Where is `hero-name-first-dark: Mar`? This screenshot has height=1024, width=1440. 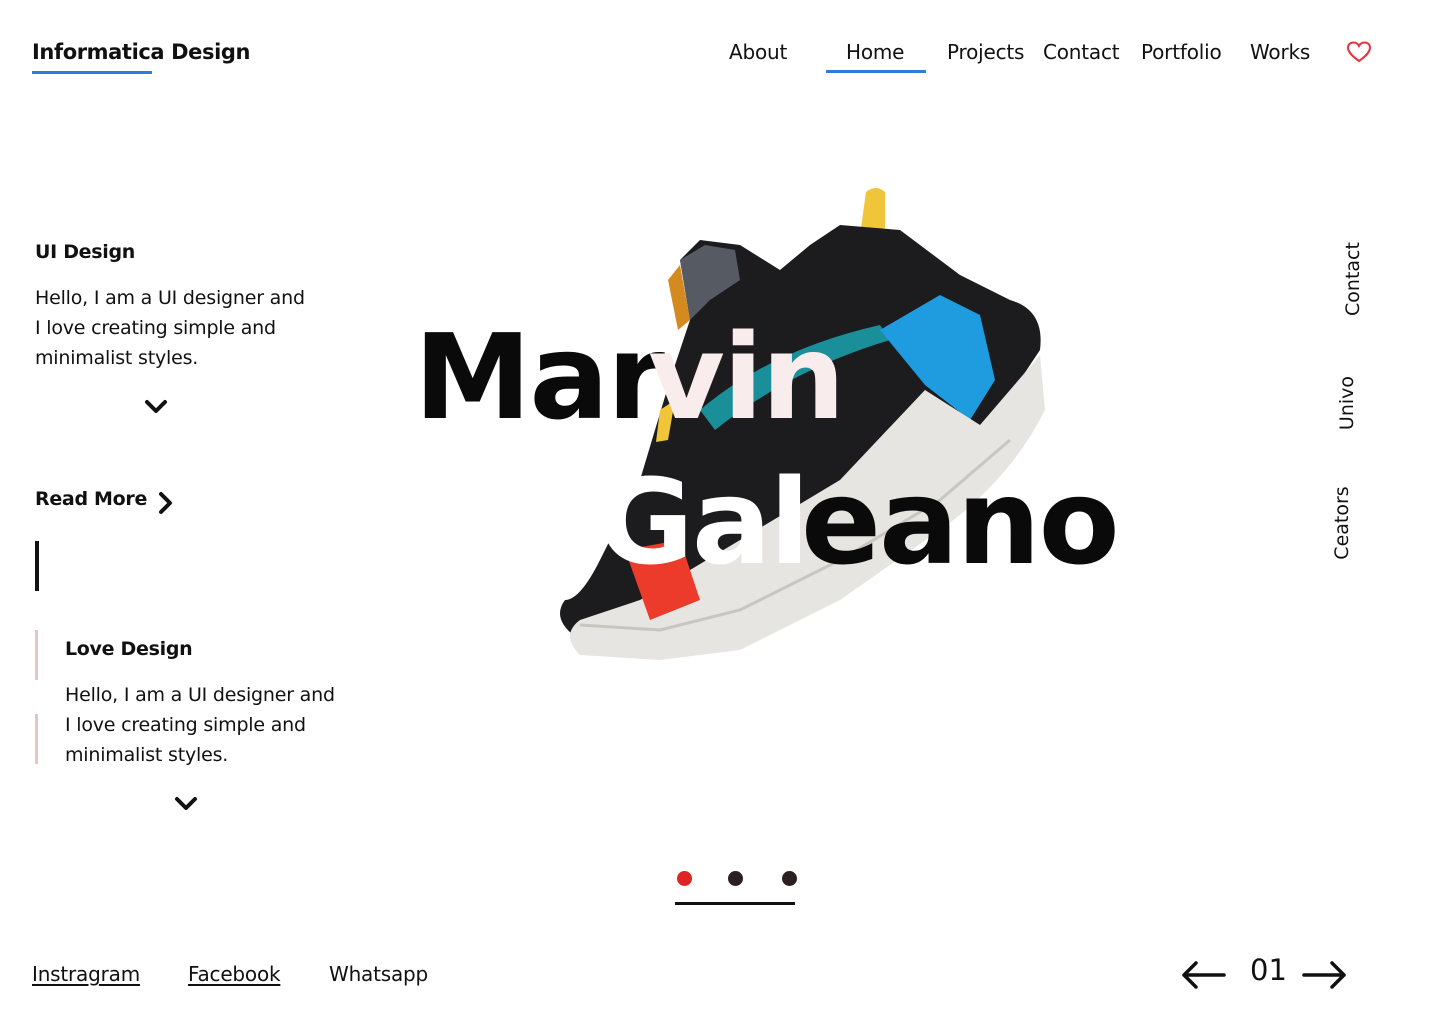
hero-name-first-dark: Mar is located at coordinates (539, 377).